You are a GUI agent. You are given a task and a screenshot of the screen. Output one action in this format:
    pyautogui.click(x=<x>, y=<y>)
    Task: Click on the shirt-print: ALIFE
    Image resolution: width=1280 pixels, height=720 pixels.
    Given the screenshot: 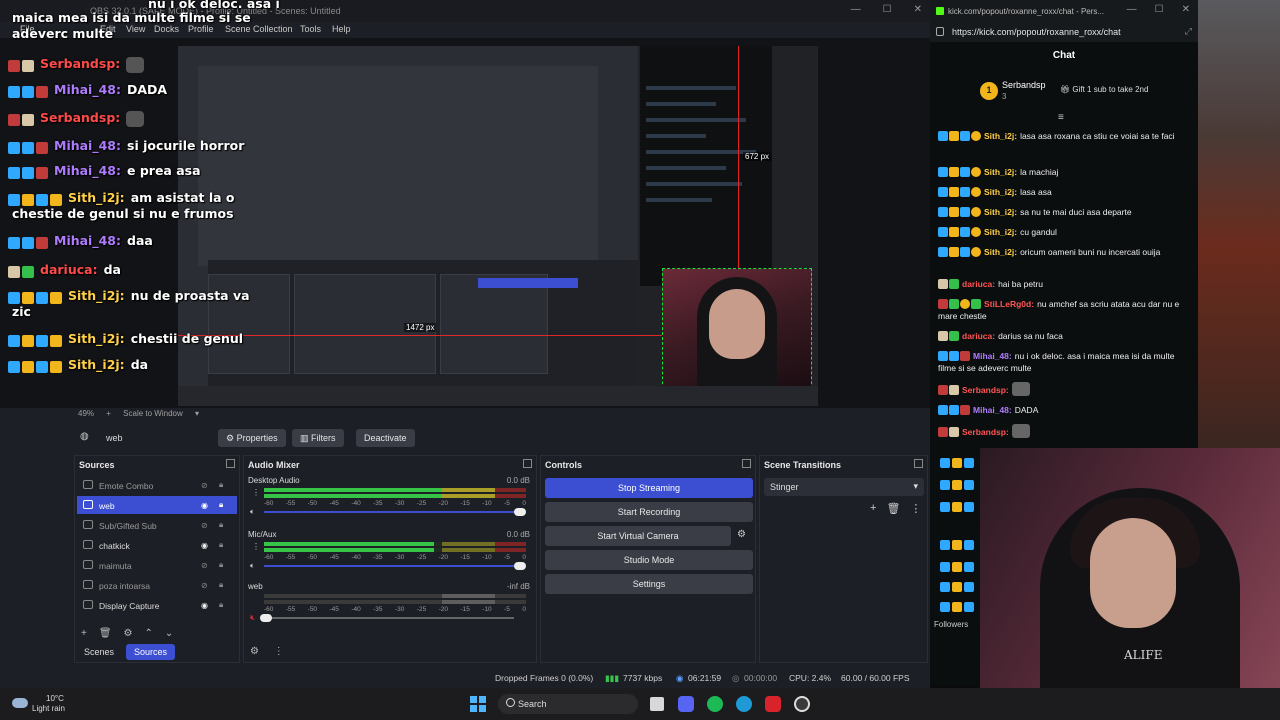 What is the action you would take?
    pyautogui.click(x=1143, y=655)
    